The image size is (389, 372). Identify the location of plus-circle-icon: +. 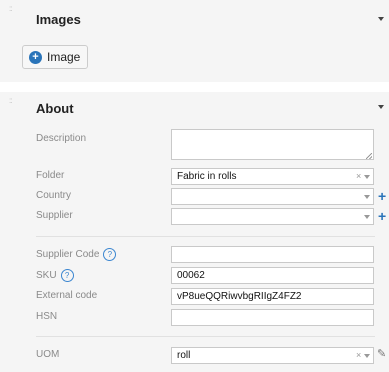
(35, 57).